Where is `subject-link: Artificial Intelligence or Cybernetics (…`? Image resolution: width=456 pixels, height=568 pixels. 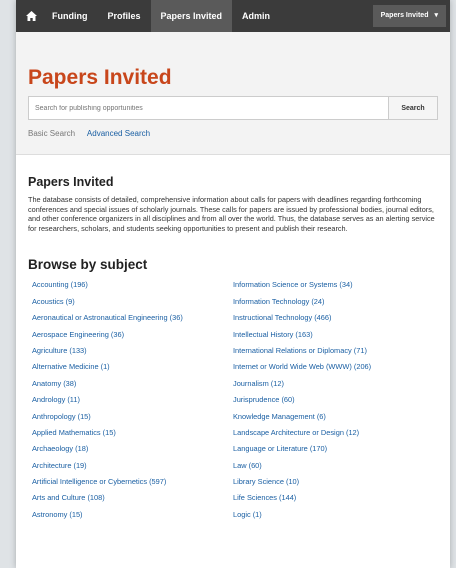 subject-link: Artificial Intelligence or Cybernetics (… is located at coordinates (132, 481).